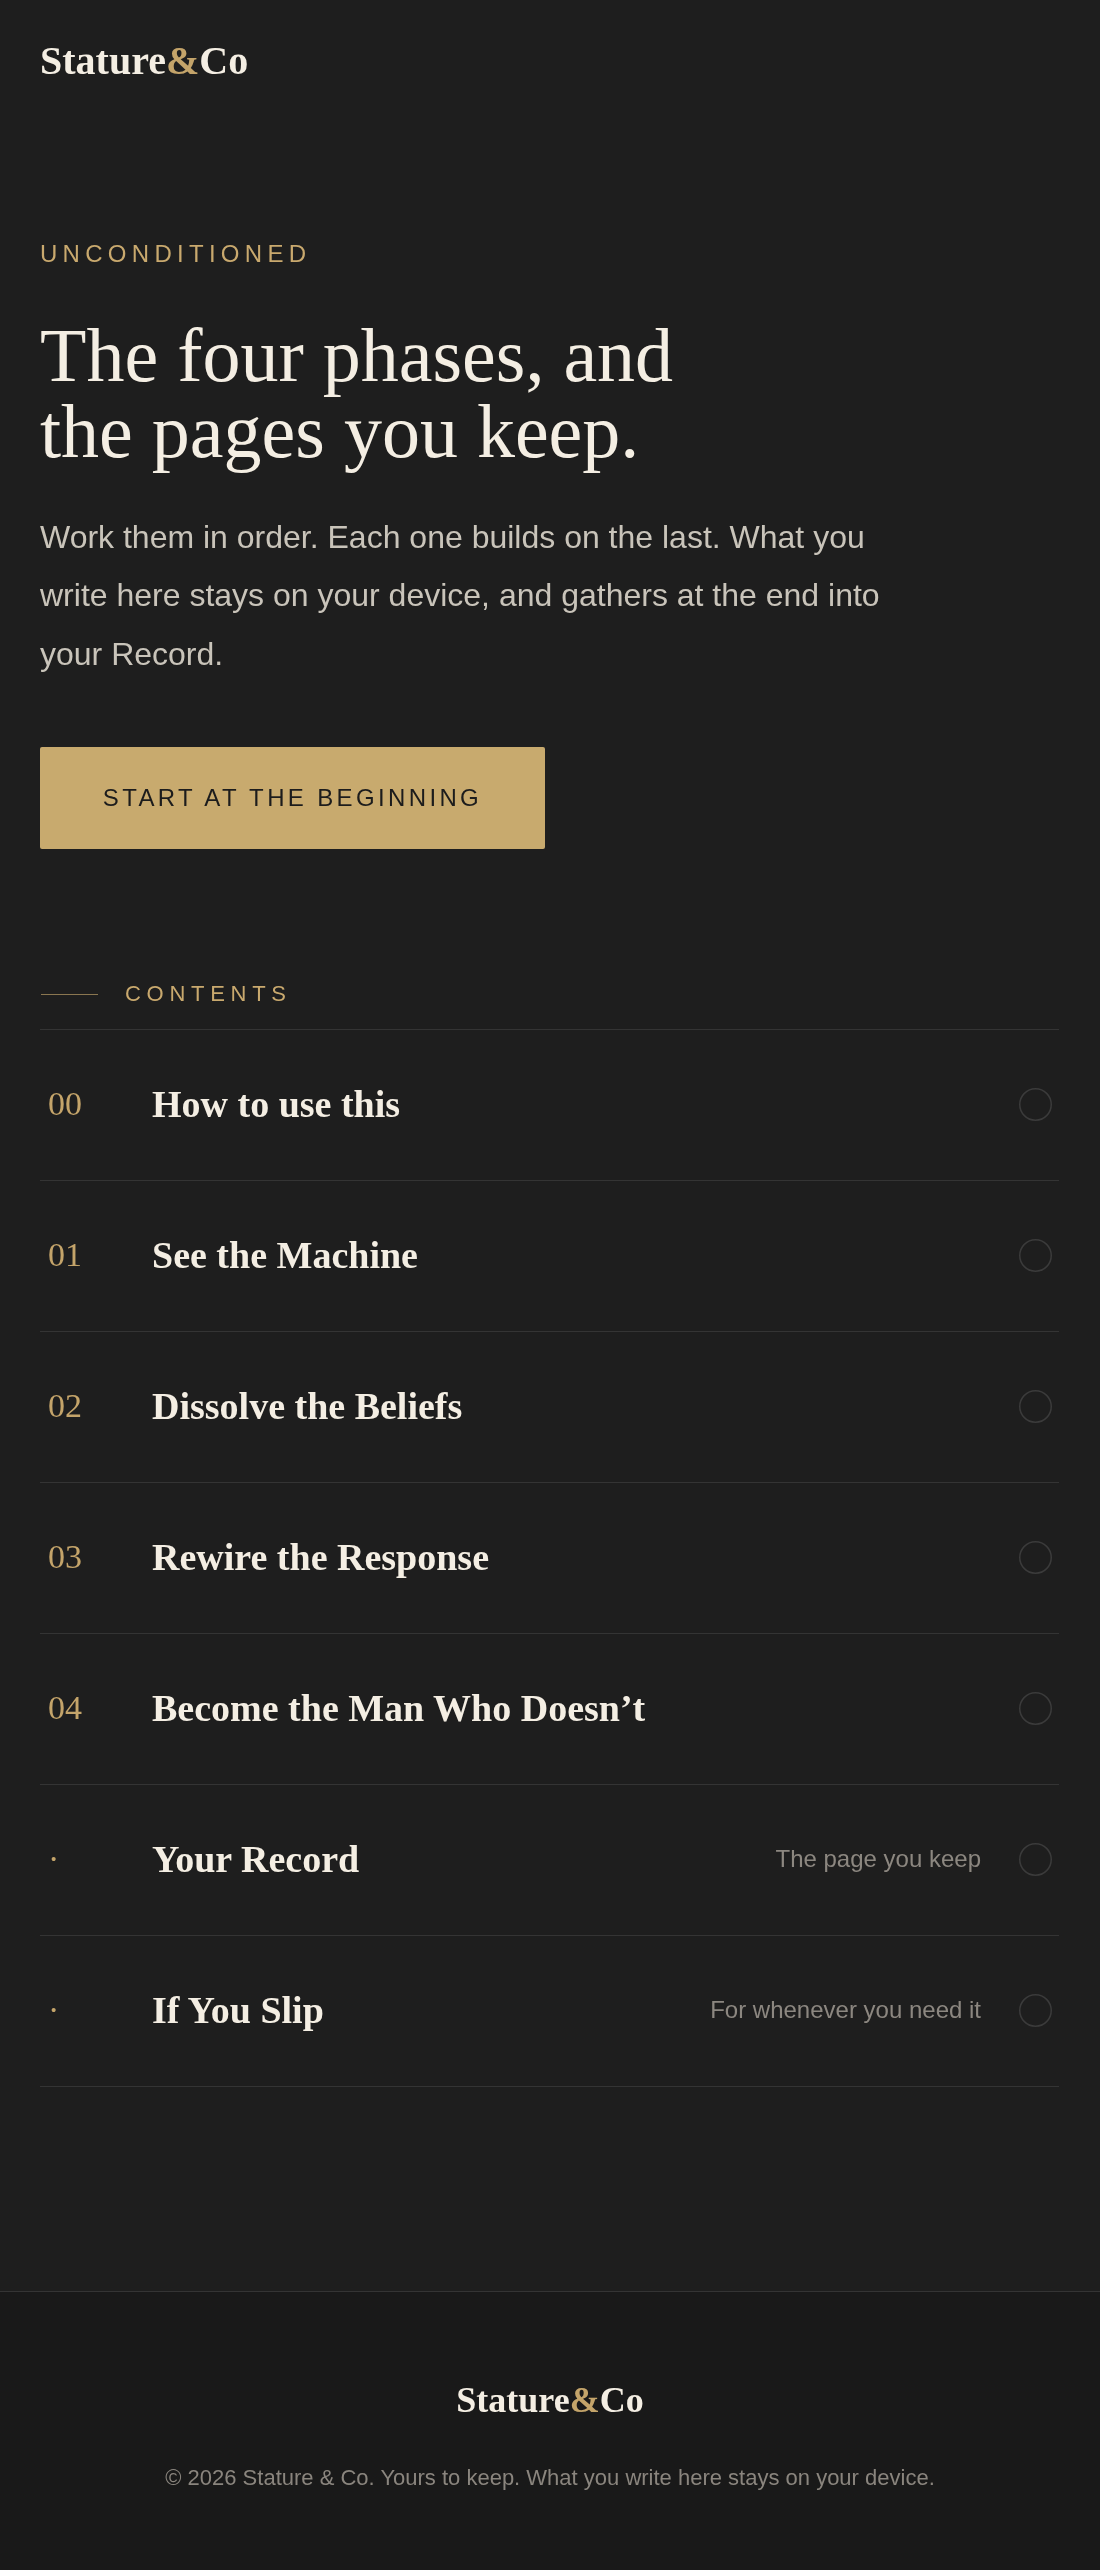 This screenshot has height=2570, width=1100. I want to click on chapter-link: If You Slip, so click(238, 2010).